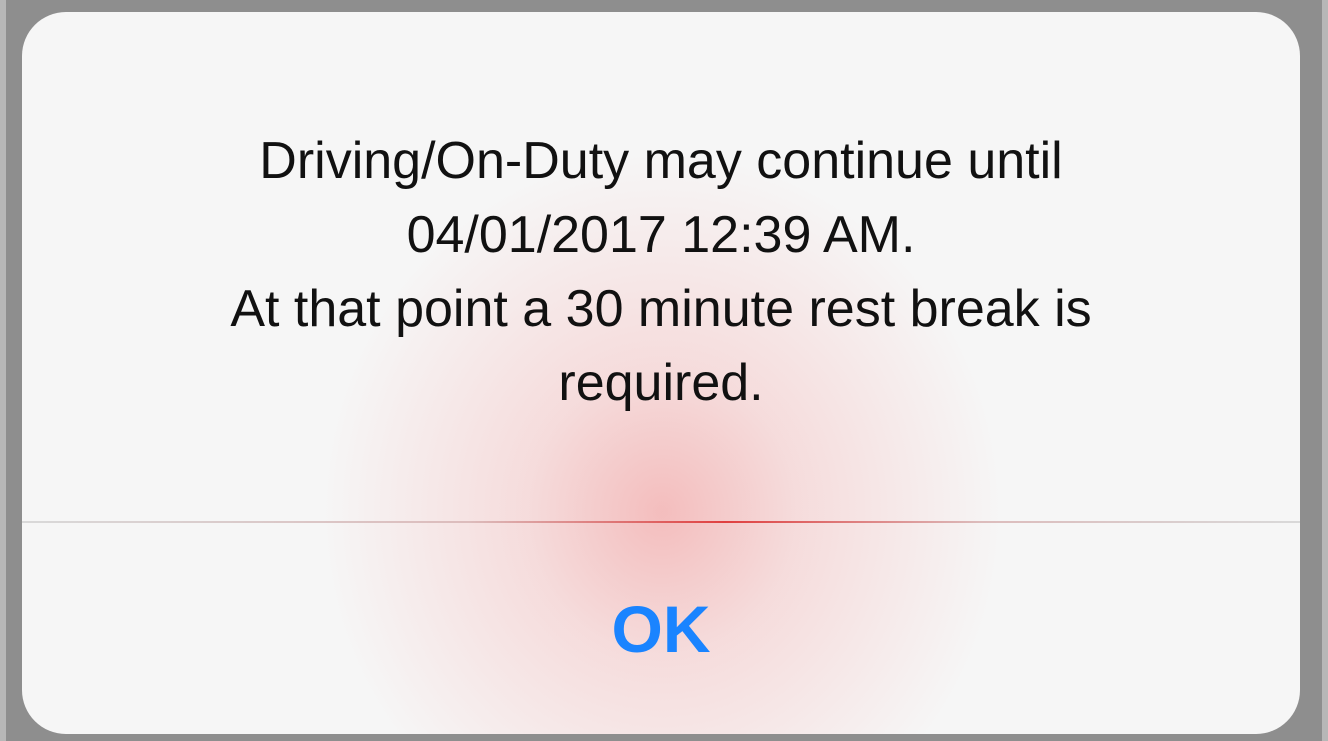 This screenshot has height=741, width=1328. What do you see at coordinates (661, 235) in the screenshot?
I see `alert-message-line-2: 04/01/2017 12:39 AM.` at bounding box center [661, 235].